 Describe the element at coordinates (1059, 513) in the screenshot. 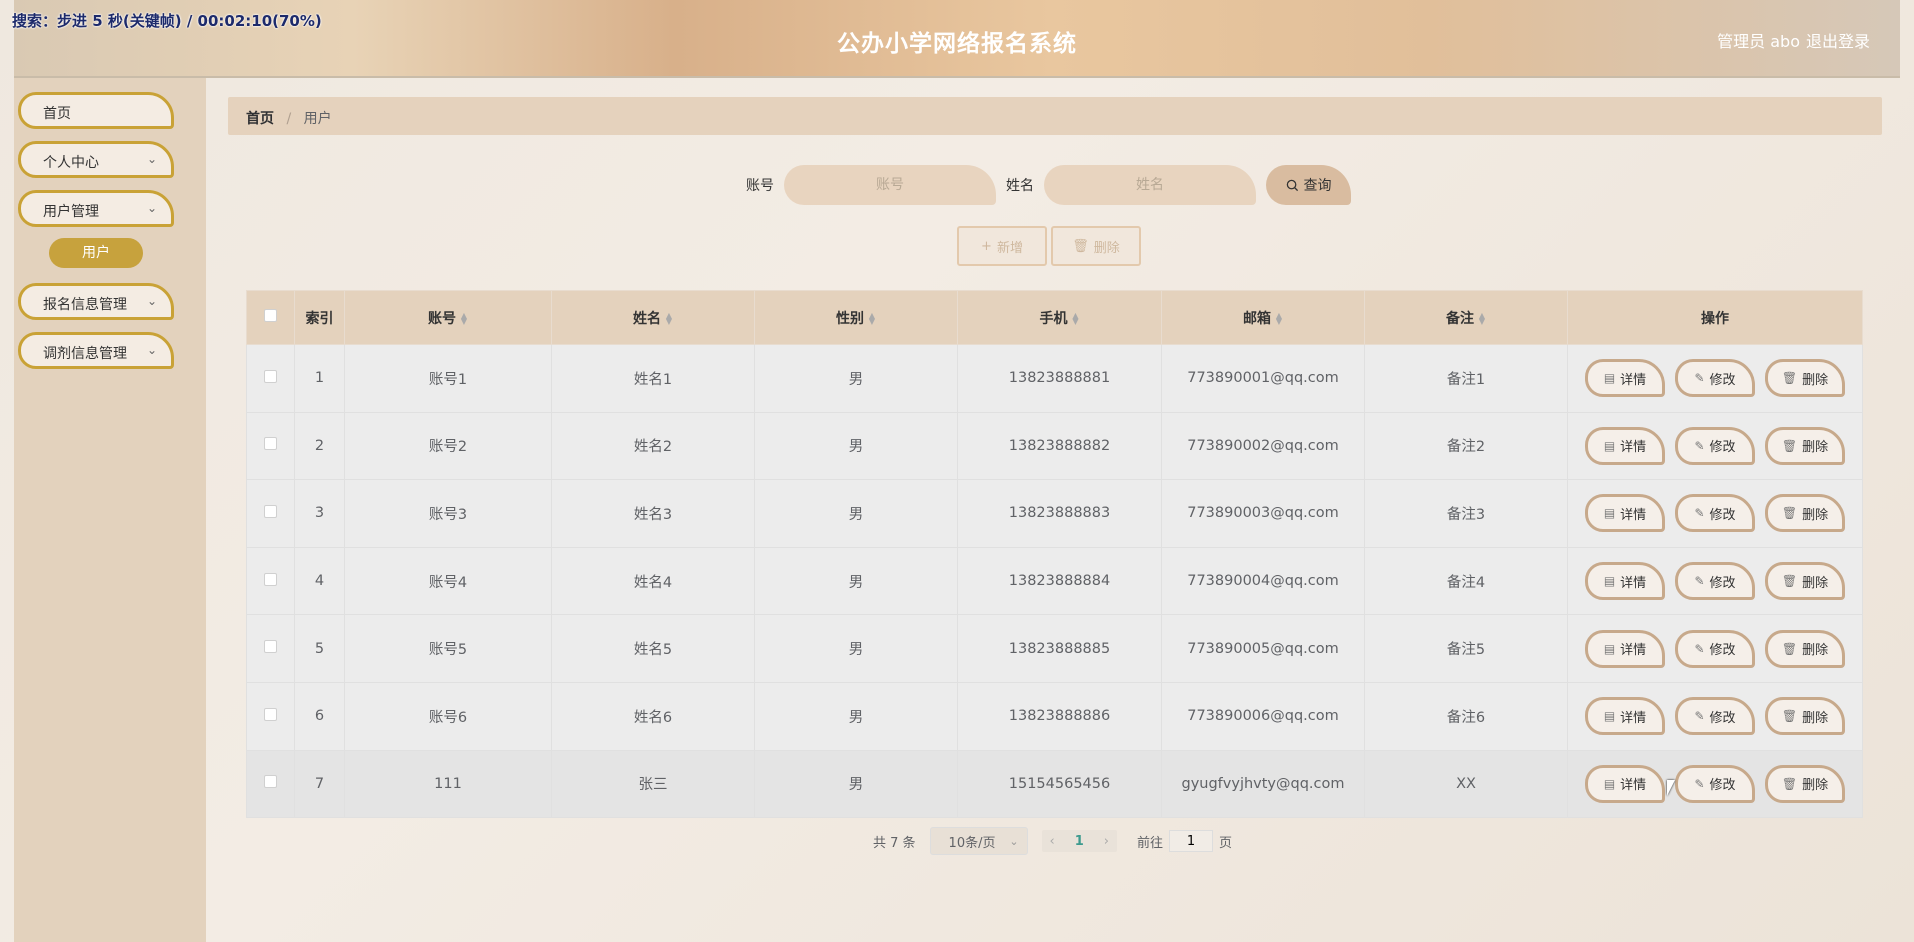

I see `cell-phone: 13823888883` at that location.